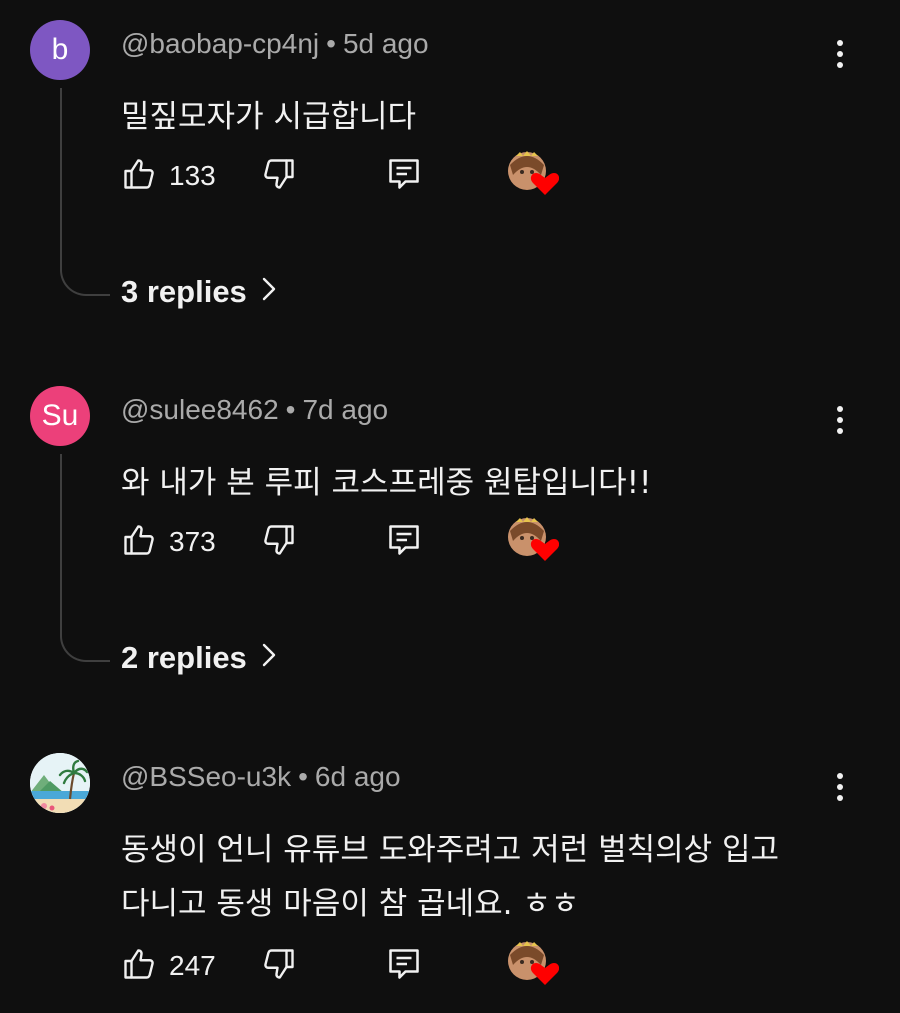  Describe the element at coordinates (269, 117) in the screenshot. I see `comment-text-line: 밀짚모자가 시급합니다` at that location.